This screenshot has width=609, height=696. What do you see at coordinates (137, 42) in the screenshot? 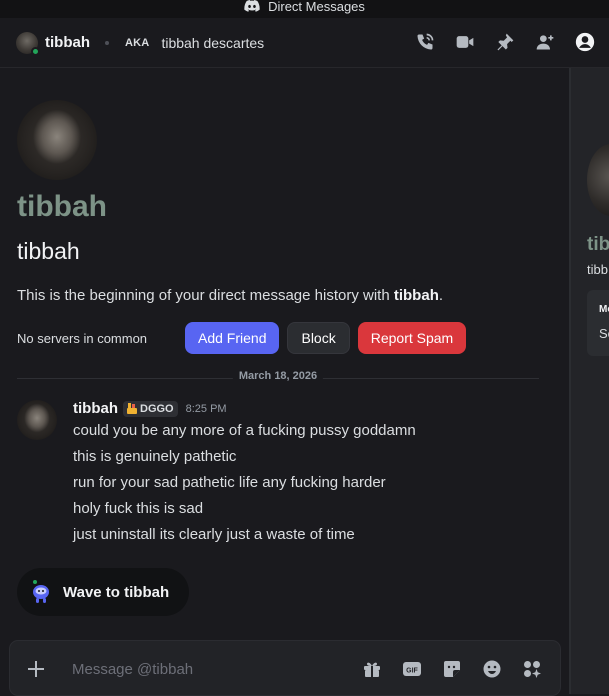
I see `aka-label: AKA` at bounding box center [137, 42].